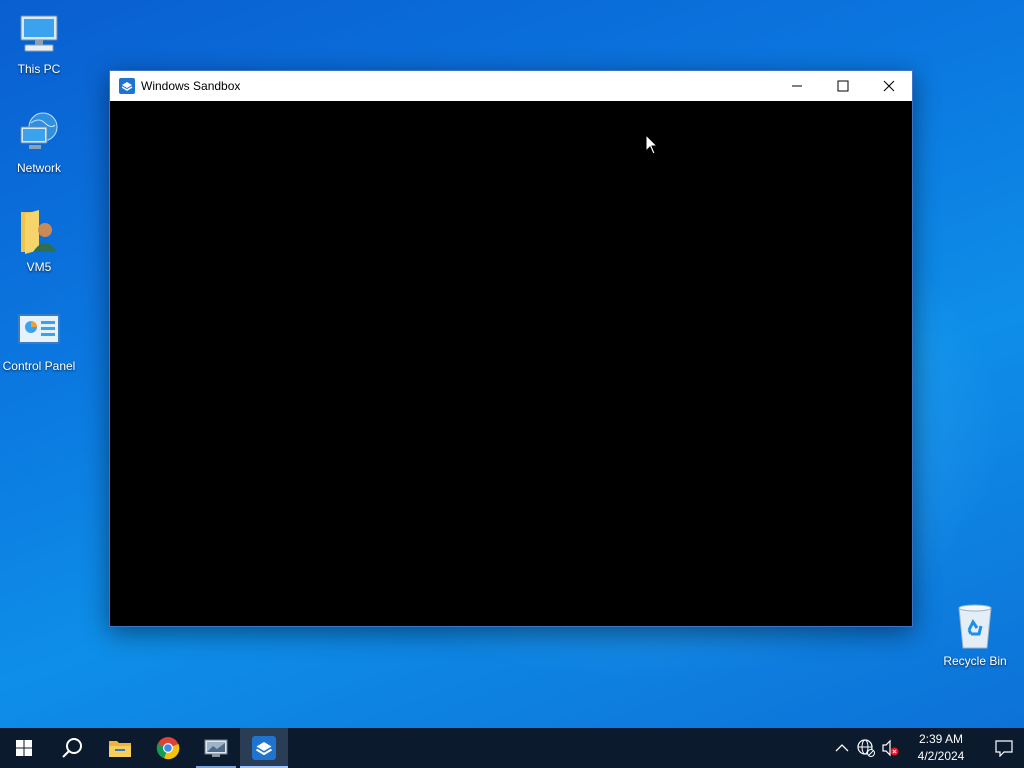 This screenshot has height=768, width=1024. I want to click on desktop-icon-control-panel: Control Panel, so click(39, 340).